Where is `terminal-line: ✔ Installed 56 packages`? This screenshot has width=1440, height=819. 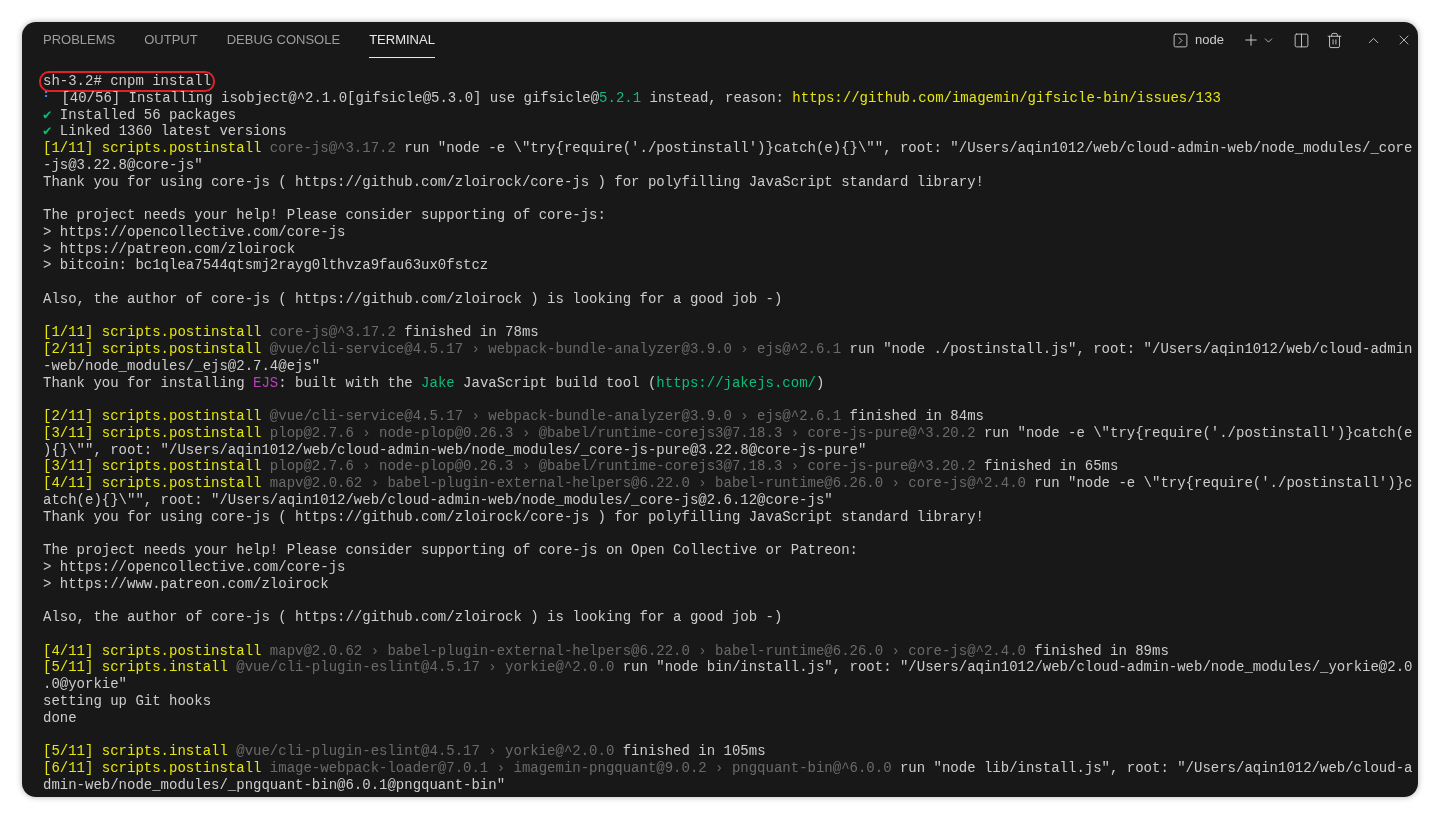 terminal-line: ✔ Installed 56 packages is located at coordinates (140, 115).